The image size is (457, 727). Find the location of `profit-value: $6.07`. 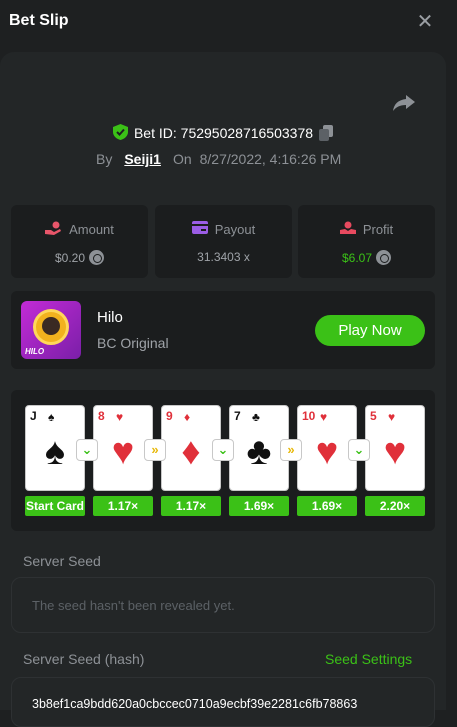

profit-value: $6.07 is located at coordinates (357, 257).